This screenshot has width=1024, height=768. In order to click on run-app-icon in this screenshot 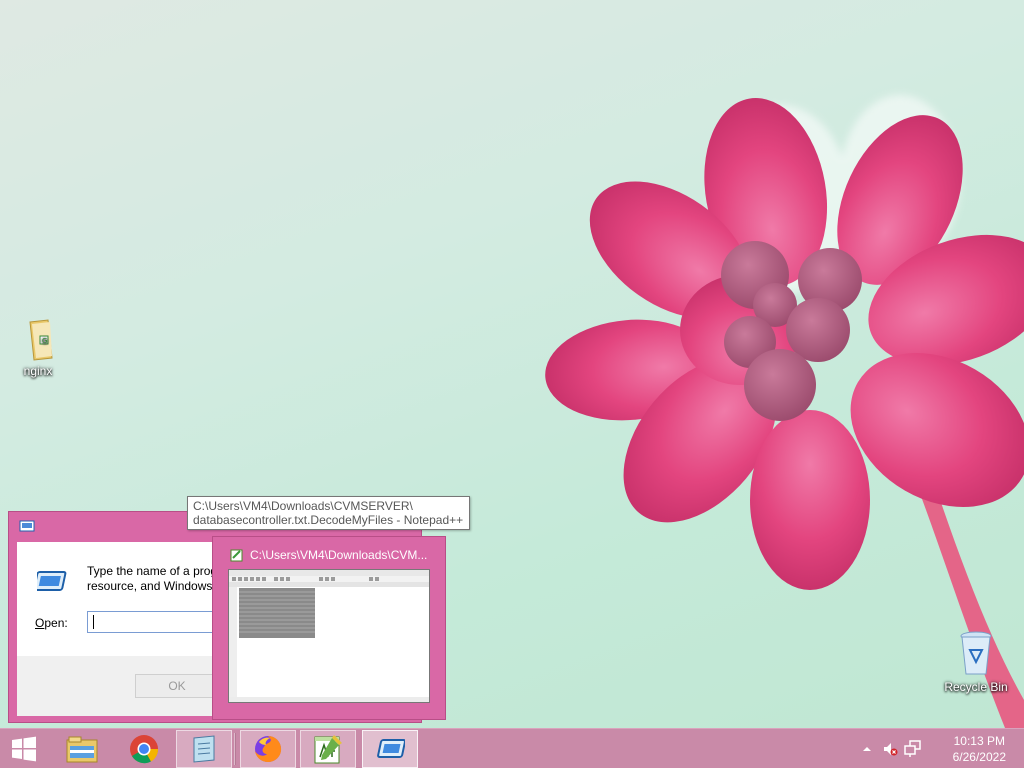, I will do `click(52, 581)`.